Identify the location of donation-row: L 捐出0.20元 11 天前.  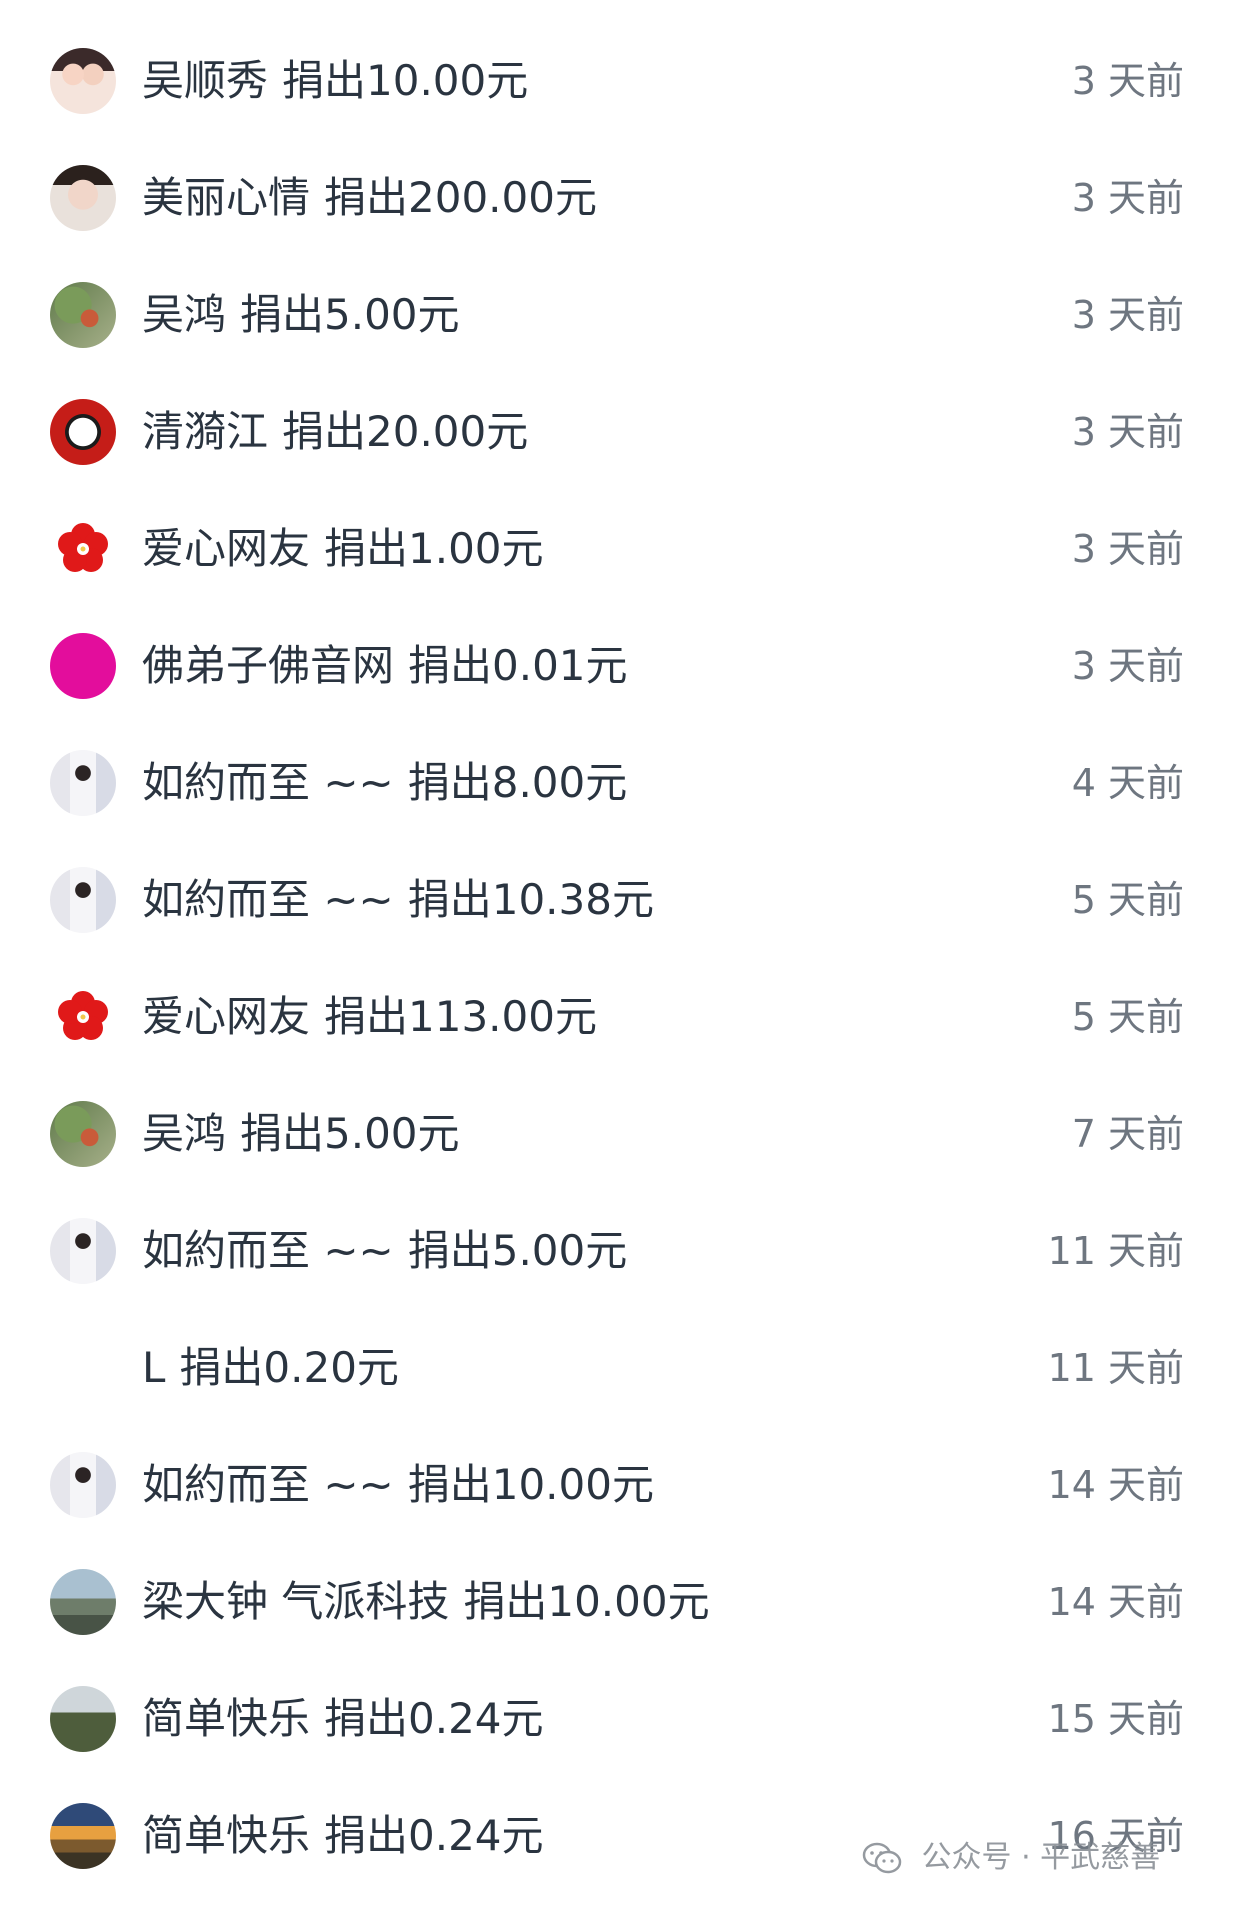
(617, 1367).